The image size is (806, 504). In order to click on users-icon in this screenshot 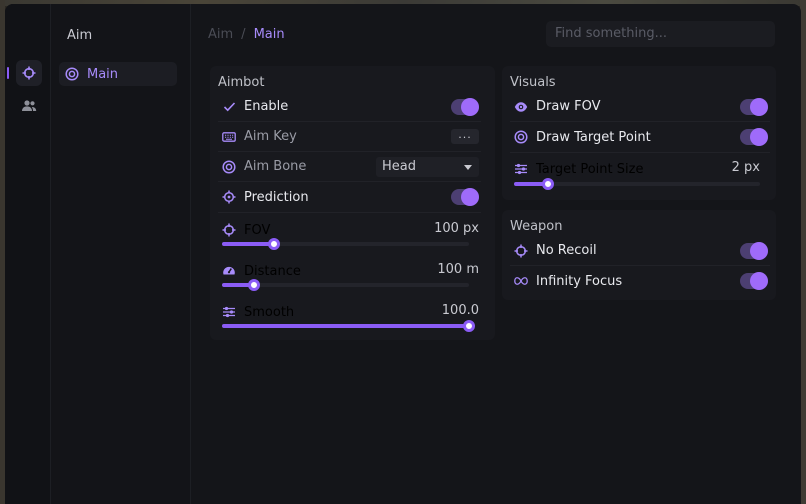, I will do `click(29, 105)`.